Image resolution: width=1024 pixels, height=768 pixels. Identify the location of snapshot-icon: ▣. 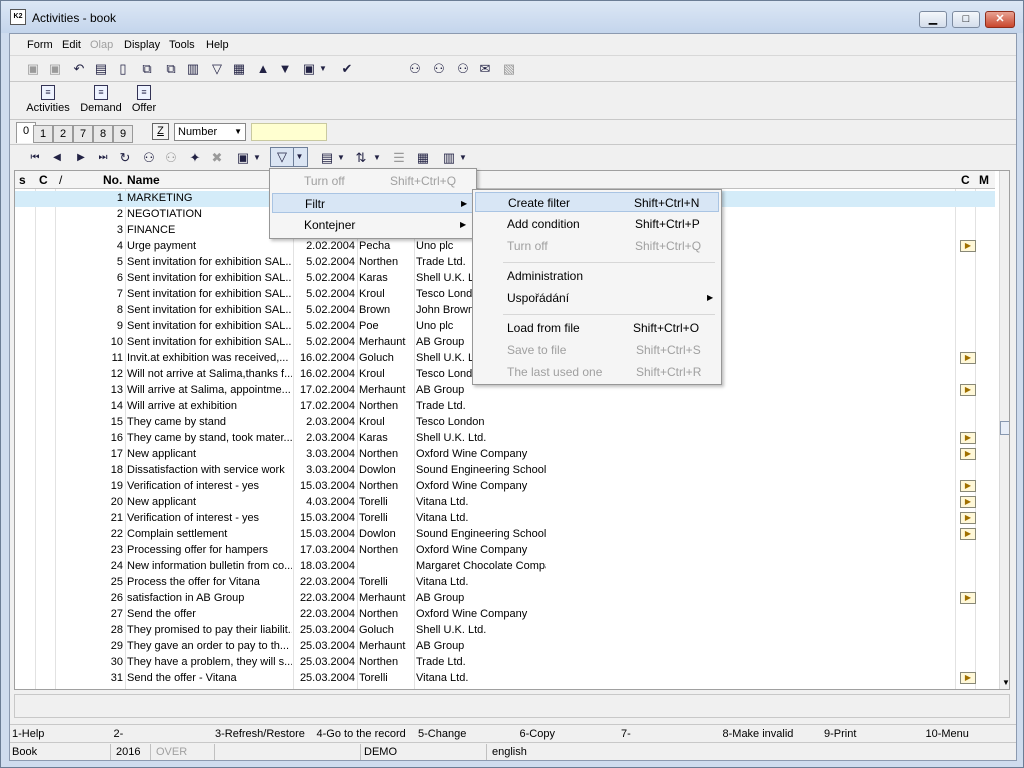
(243, 158).